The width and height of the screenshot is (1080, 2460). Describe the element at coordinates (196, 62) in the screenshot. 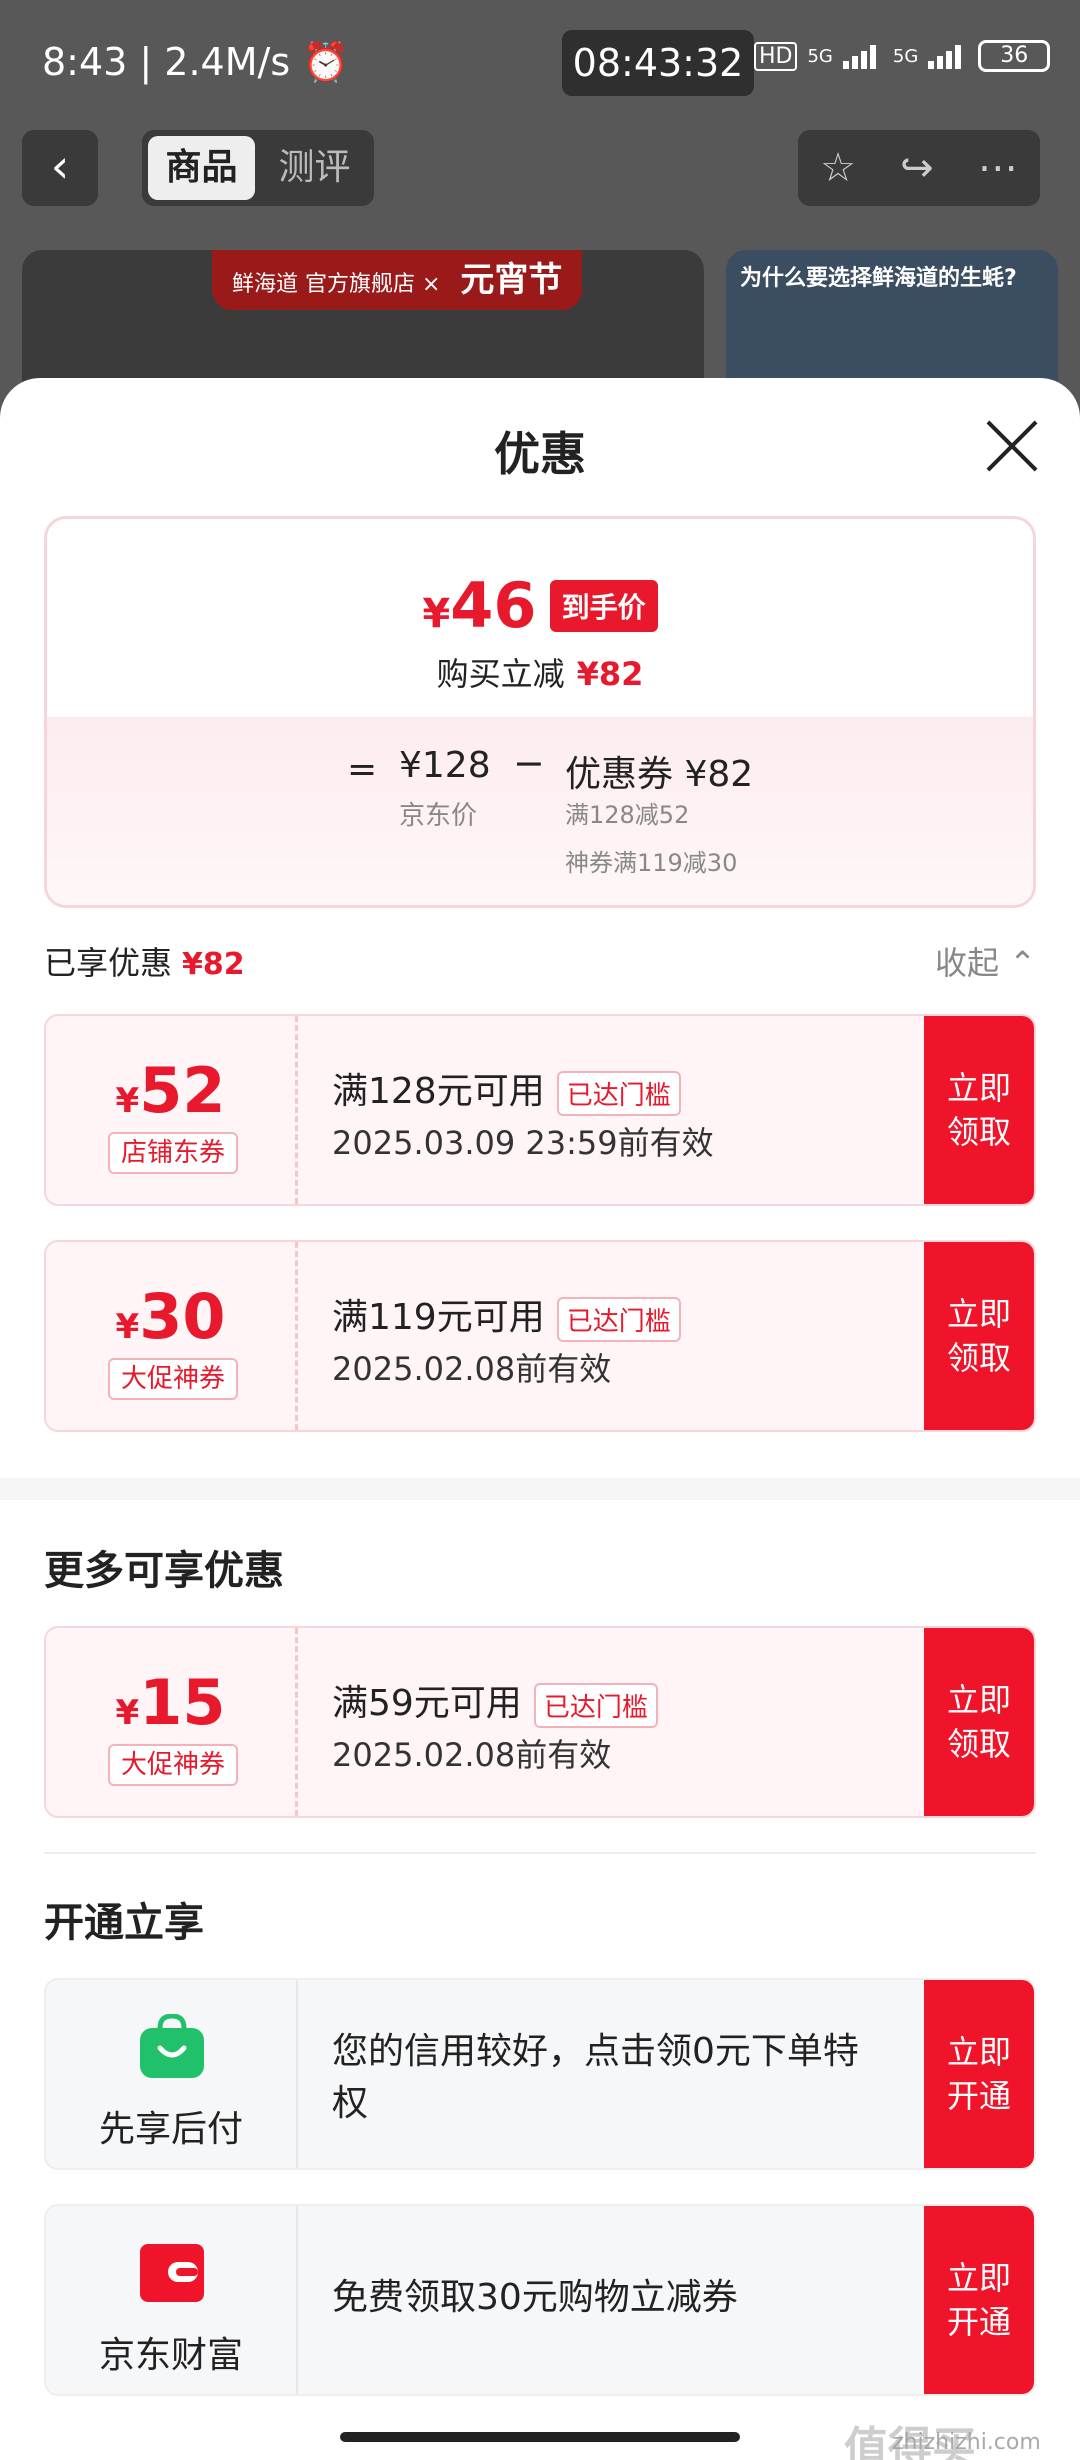

I see `status-left: 8:43 | 2.4M/s ⏰` at that location.